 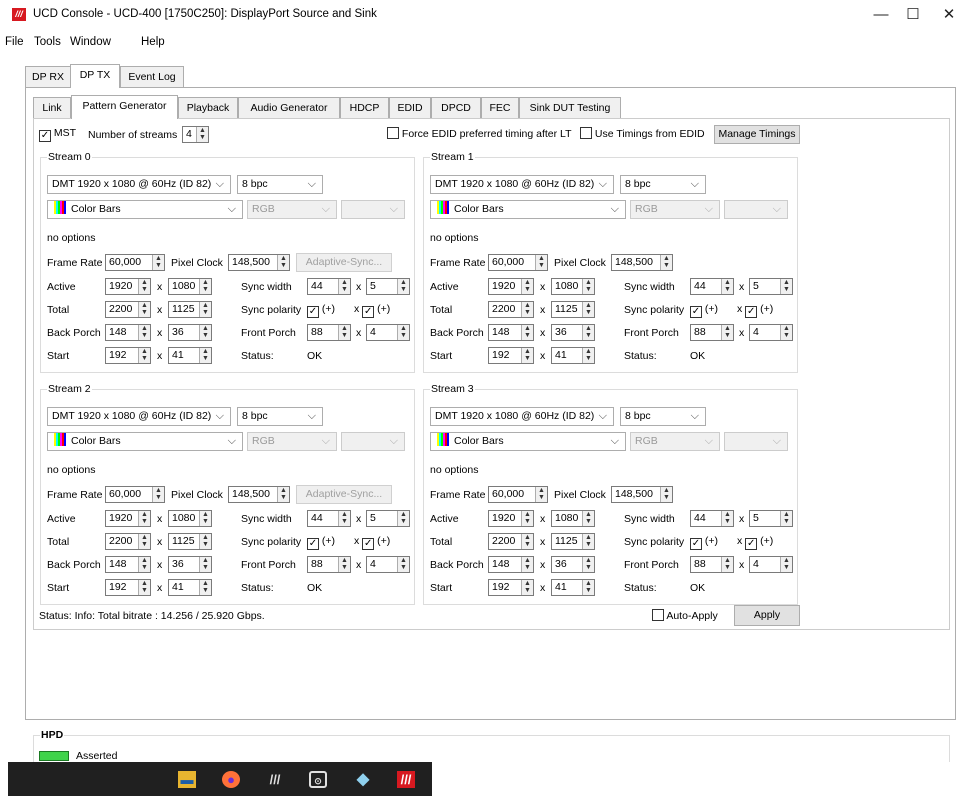 I want to click on start-v-input: 41 ▲ ▼, so click(x=190, y=355).